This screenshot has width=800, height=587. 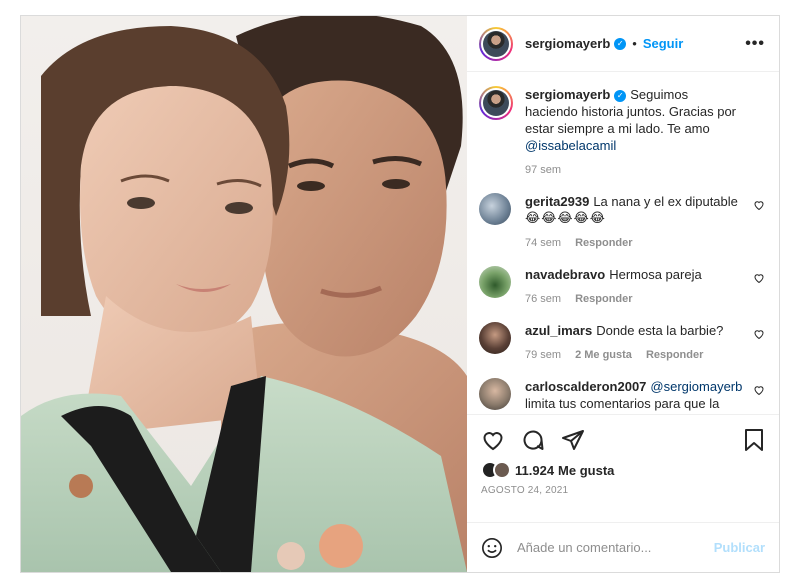 What do you see at coordinates (570, 145) in the screenshot?
I see `caption-mention: @issabelacamil` at bounding box center [570, 145].